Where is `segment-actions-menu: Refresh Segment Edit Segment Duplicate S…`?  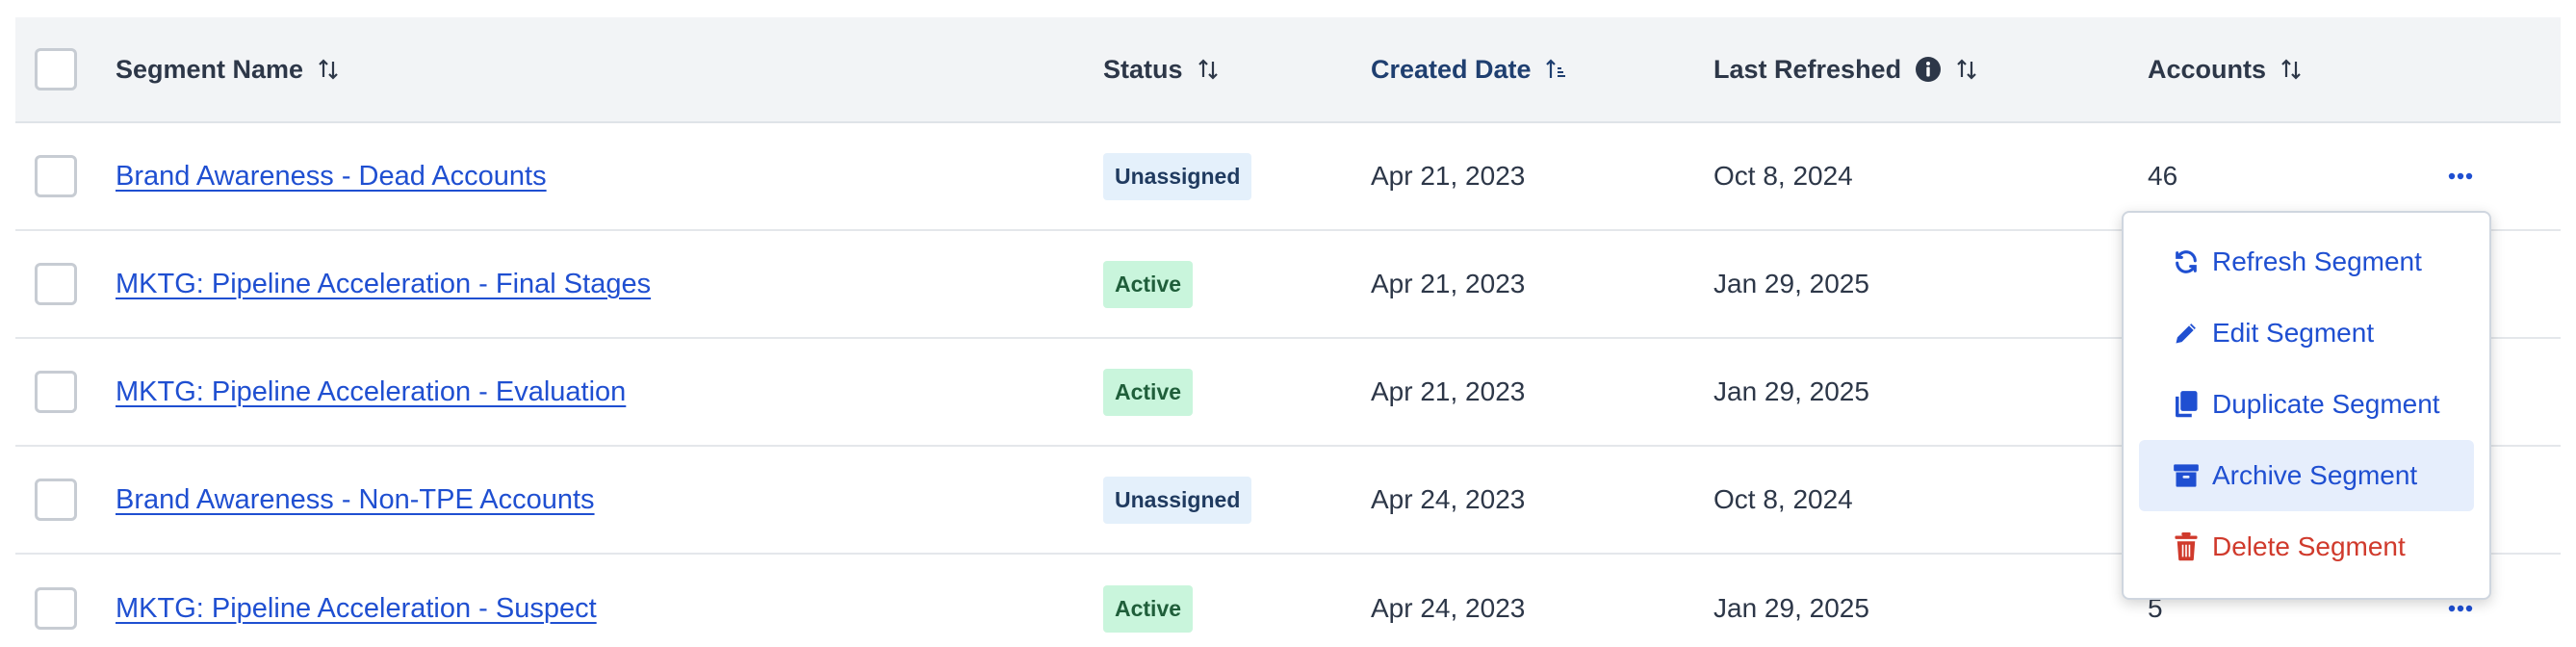
segment-actions-menu: Refresh Segment Edit Segment Duplicate S… is located at coordinates (2306, 405).